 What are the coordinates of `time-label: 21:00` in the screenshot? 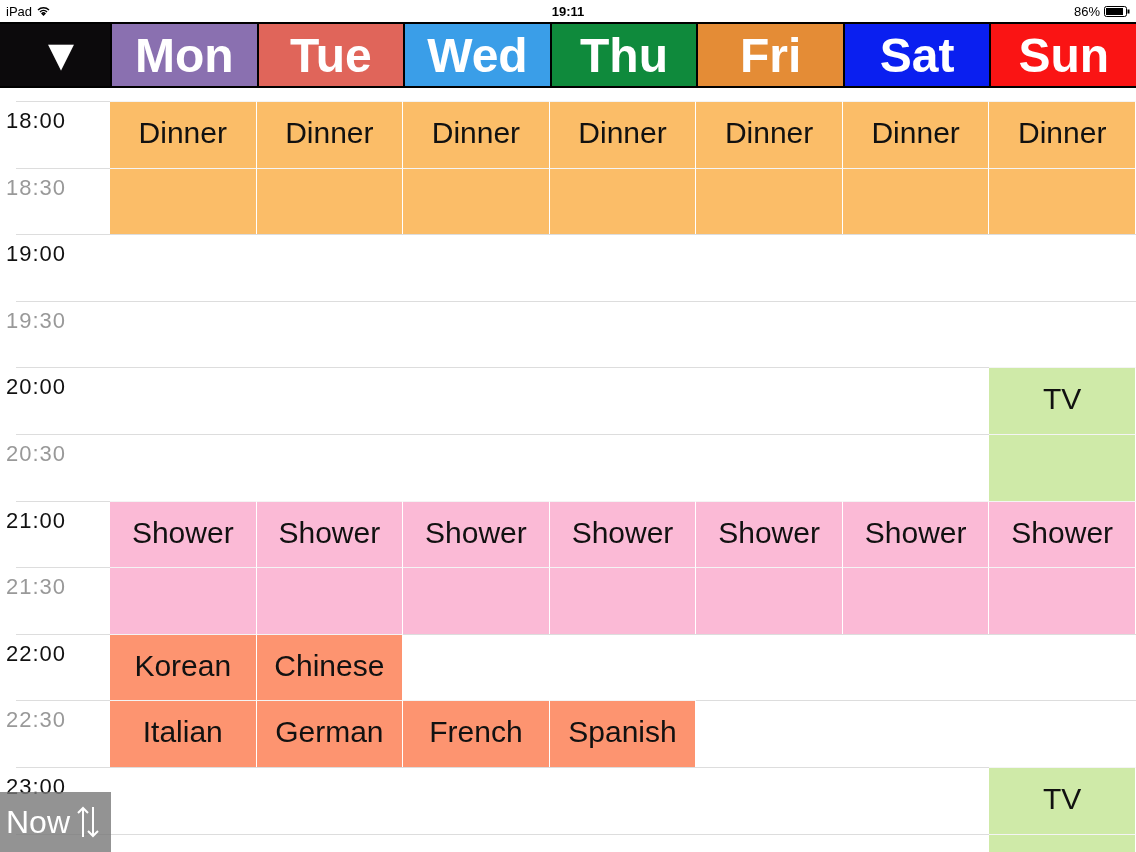 It's located at (36, 520).